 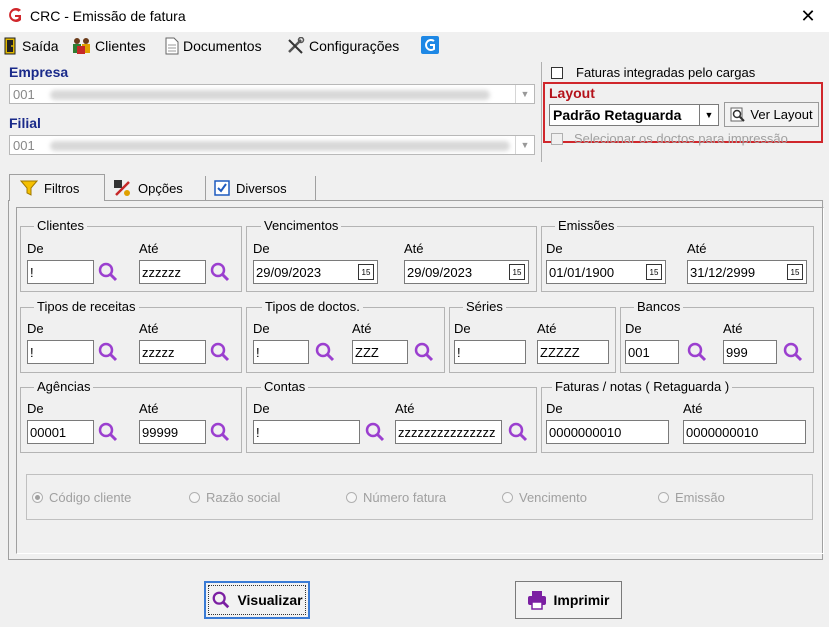 I want to click on faturas-integradas-checkbox, so click(x=557, y=73).